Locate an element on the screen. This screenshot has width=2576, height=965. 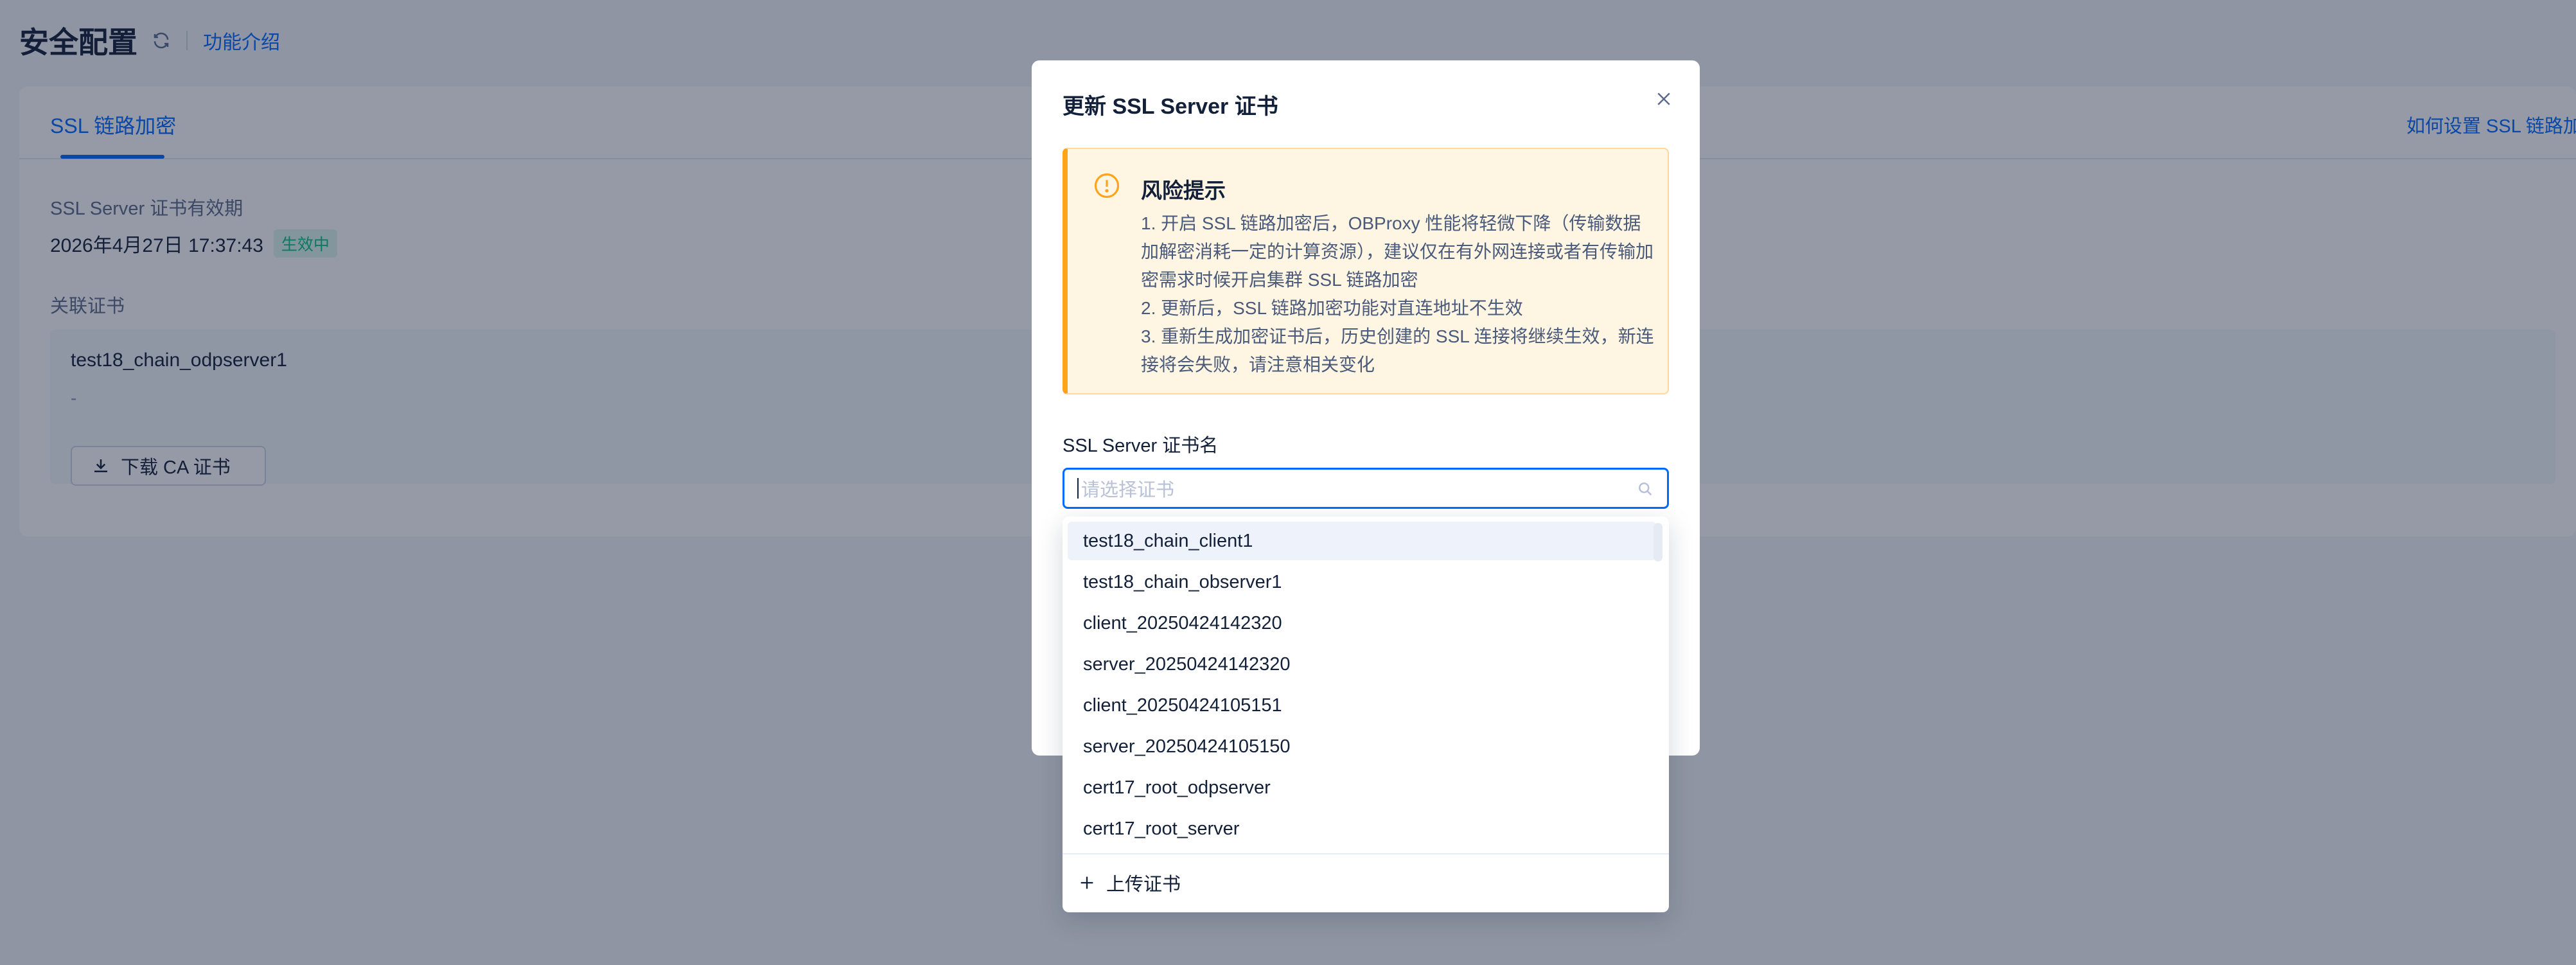
search-icon is located at coordinates (1645, 489).